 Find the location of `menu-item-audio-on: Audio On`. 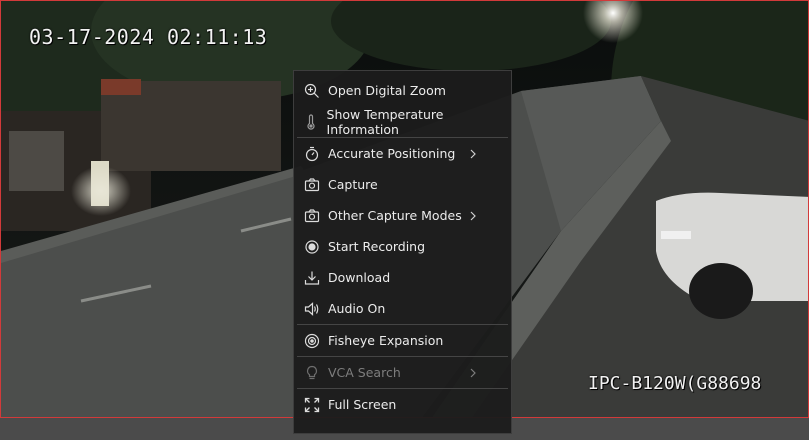

menu-item-audio-on: Audio On is located at coordinates (402, 308).